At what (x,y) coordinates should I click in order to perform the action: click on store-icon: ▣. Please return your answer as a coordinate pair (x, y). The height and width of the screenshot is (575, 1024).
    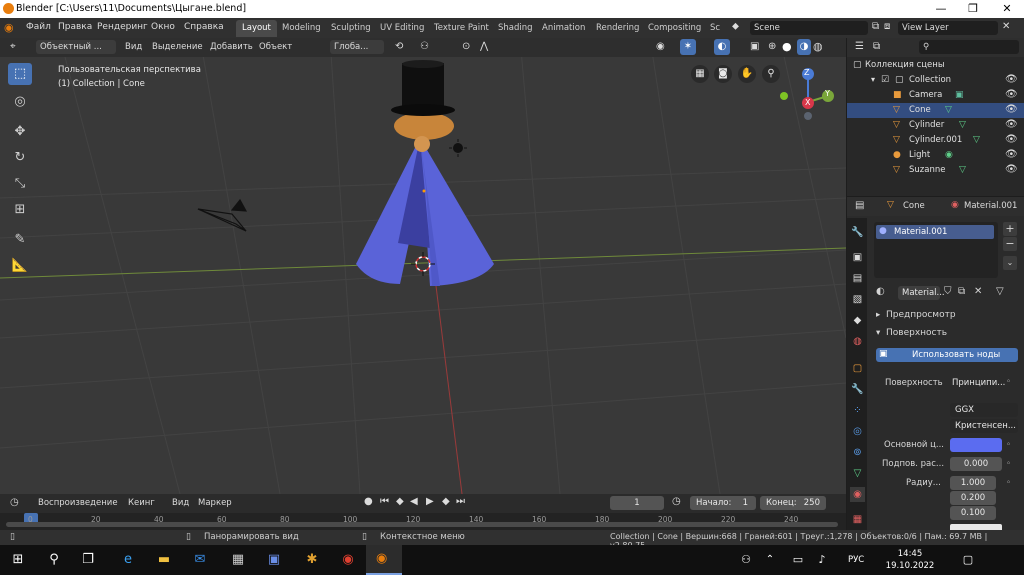
    Looking at the image, I should click on (274, 560).